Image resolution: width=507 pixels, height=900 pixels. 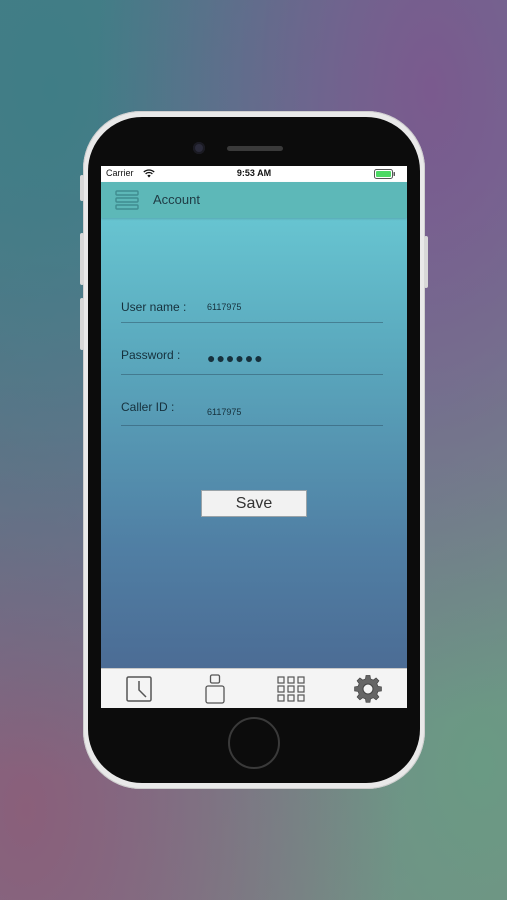 I want to click on username-input, so click(x=292, y=307).